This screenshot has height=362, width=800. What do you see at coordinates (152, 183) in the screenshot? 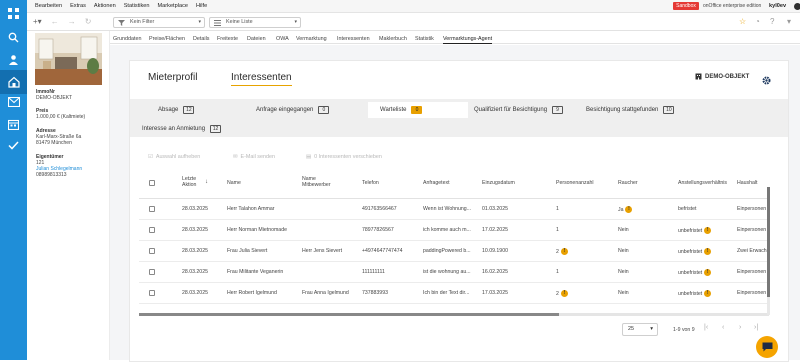
I see `select-all-checkbox` at bounding box center [152, 183].